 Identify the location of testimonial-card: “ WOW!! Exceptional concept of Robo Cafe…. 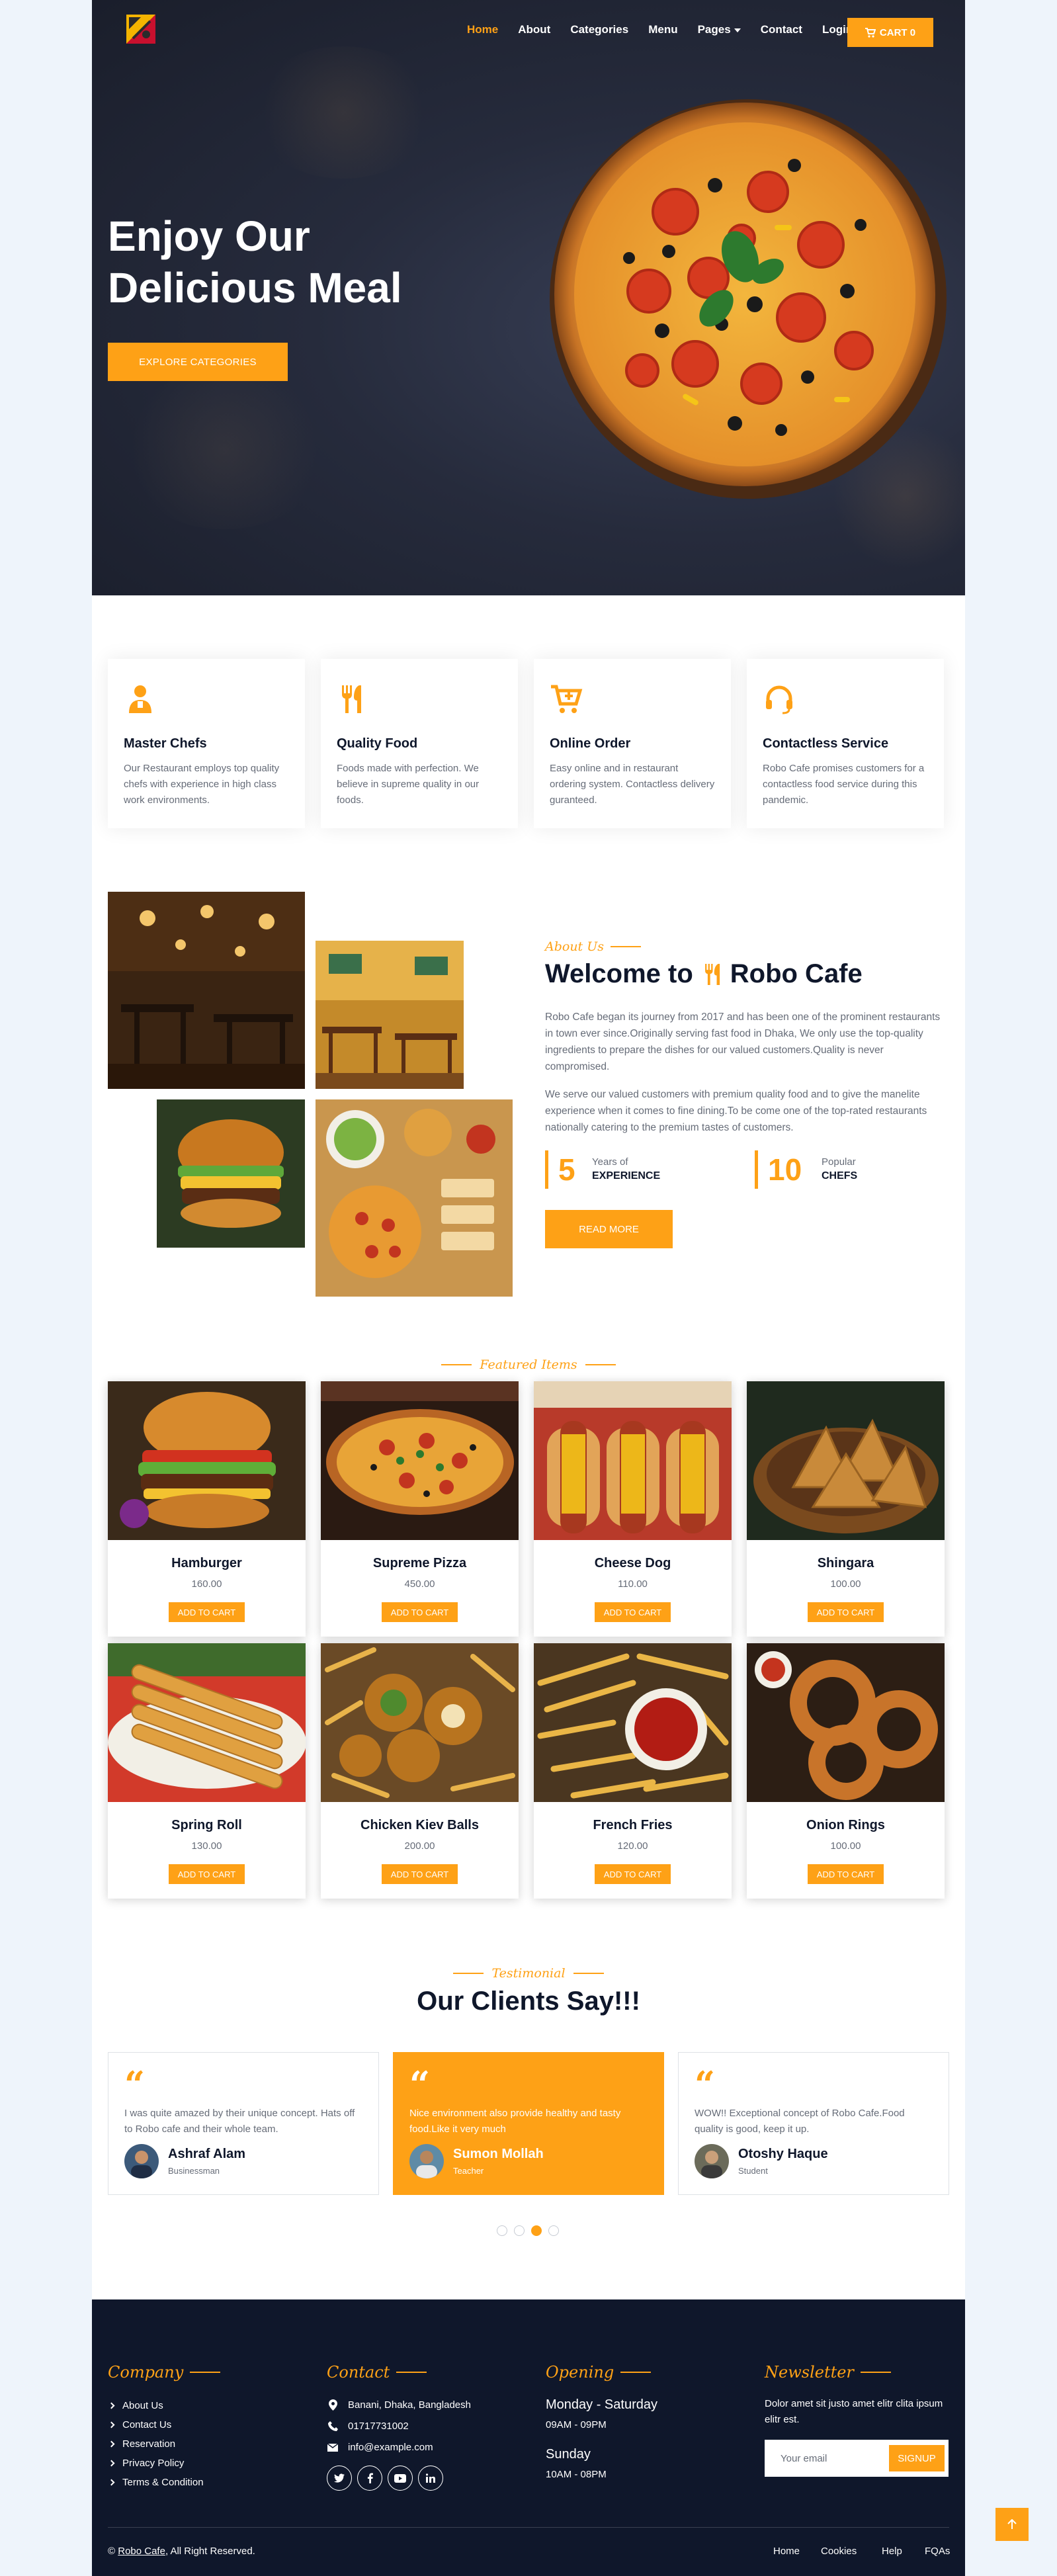
(813, 2123).